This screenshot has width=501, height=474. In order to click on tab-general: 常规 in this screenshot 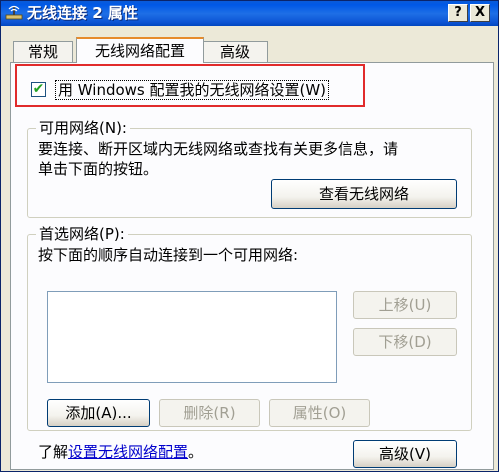, I will do `click(43, 52)`.